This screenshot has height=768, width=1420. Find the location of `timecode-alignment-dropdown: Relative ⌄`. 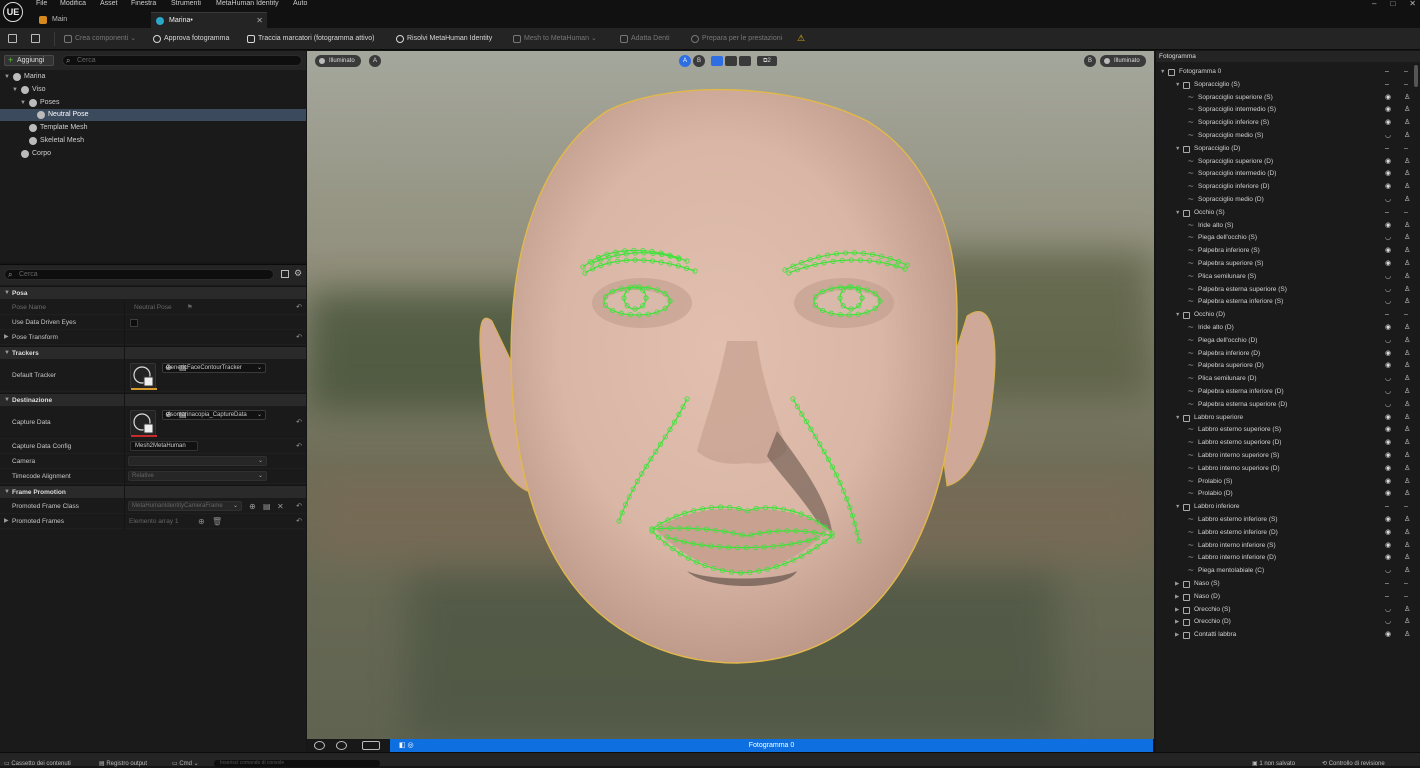

timecode-alignment-dropdown: Relative ⌄ is located at coordinates (197, 476).